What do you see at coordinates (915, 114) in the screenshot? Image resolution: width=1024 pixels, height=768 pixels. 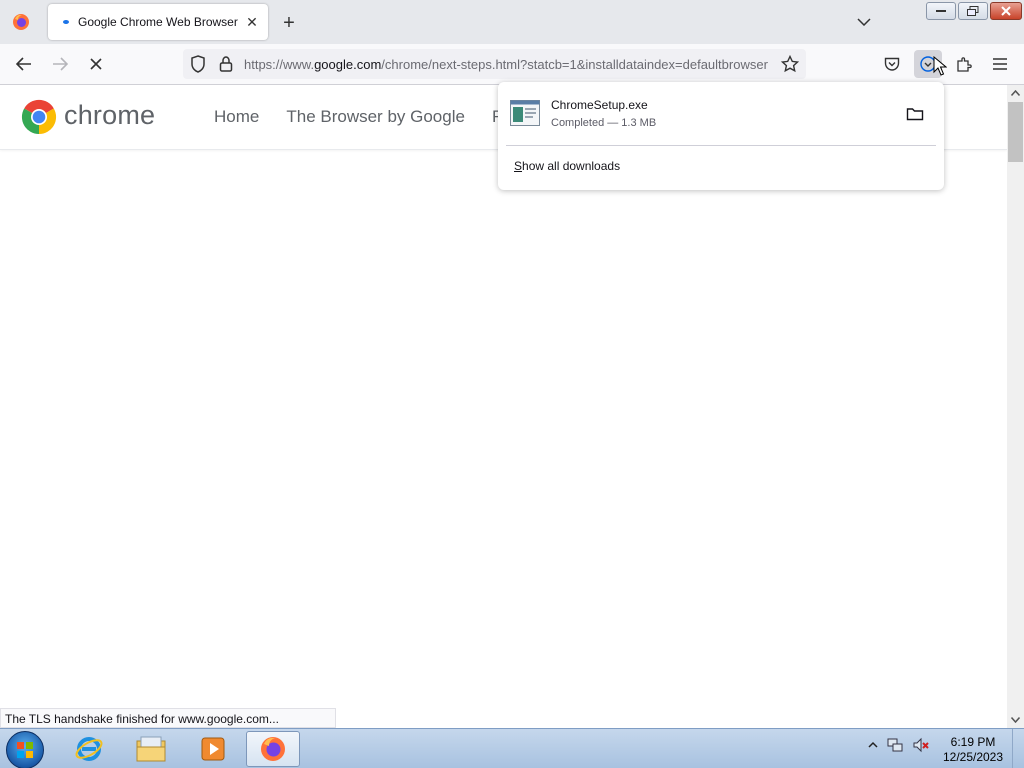 I see `folder-icon` at bounding box center [915, 114].